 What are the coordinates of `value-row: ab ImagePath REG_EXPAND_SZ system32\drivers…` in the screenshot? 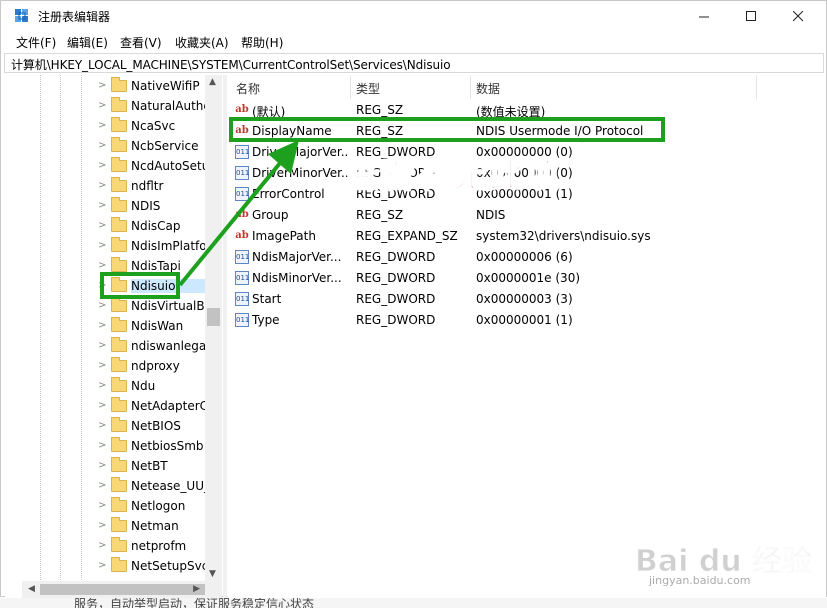 It's located at (527, 236).